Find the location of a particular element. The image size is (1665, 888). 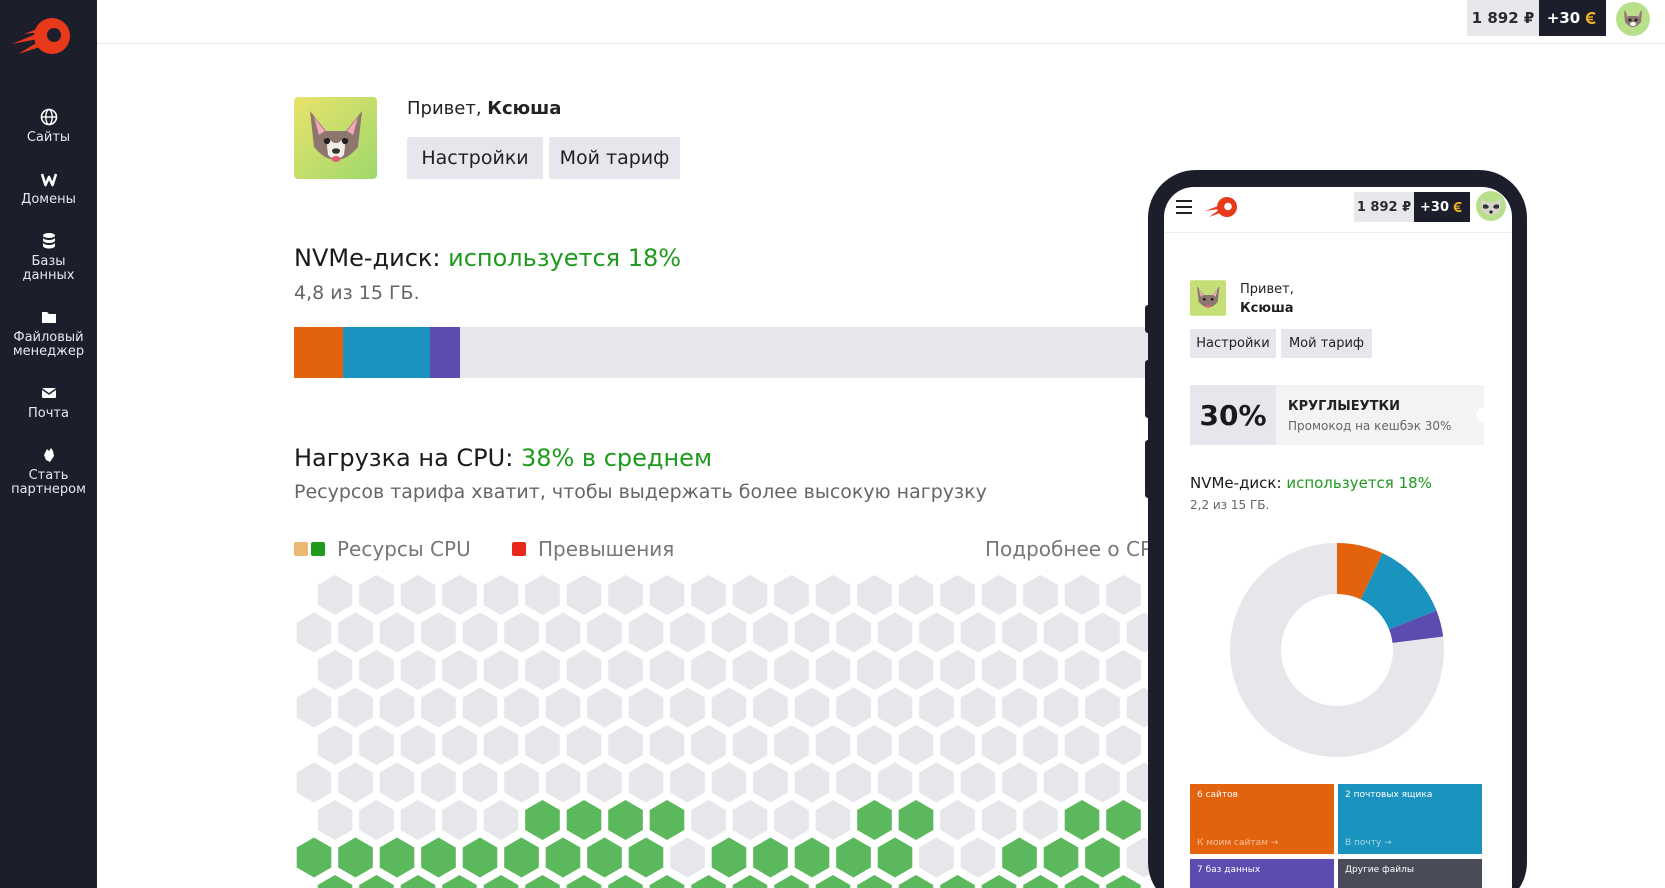

top-bar: 1 892 ₽ +30 is located at coordinates (881, 22).